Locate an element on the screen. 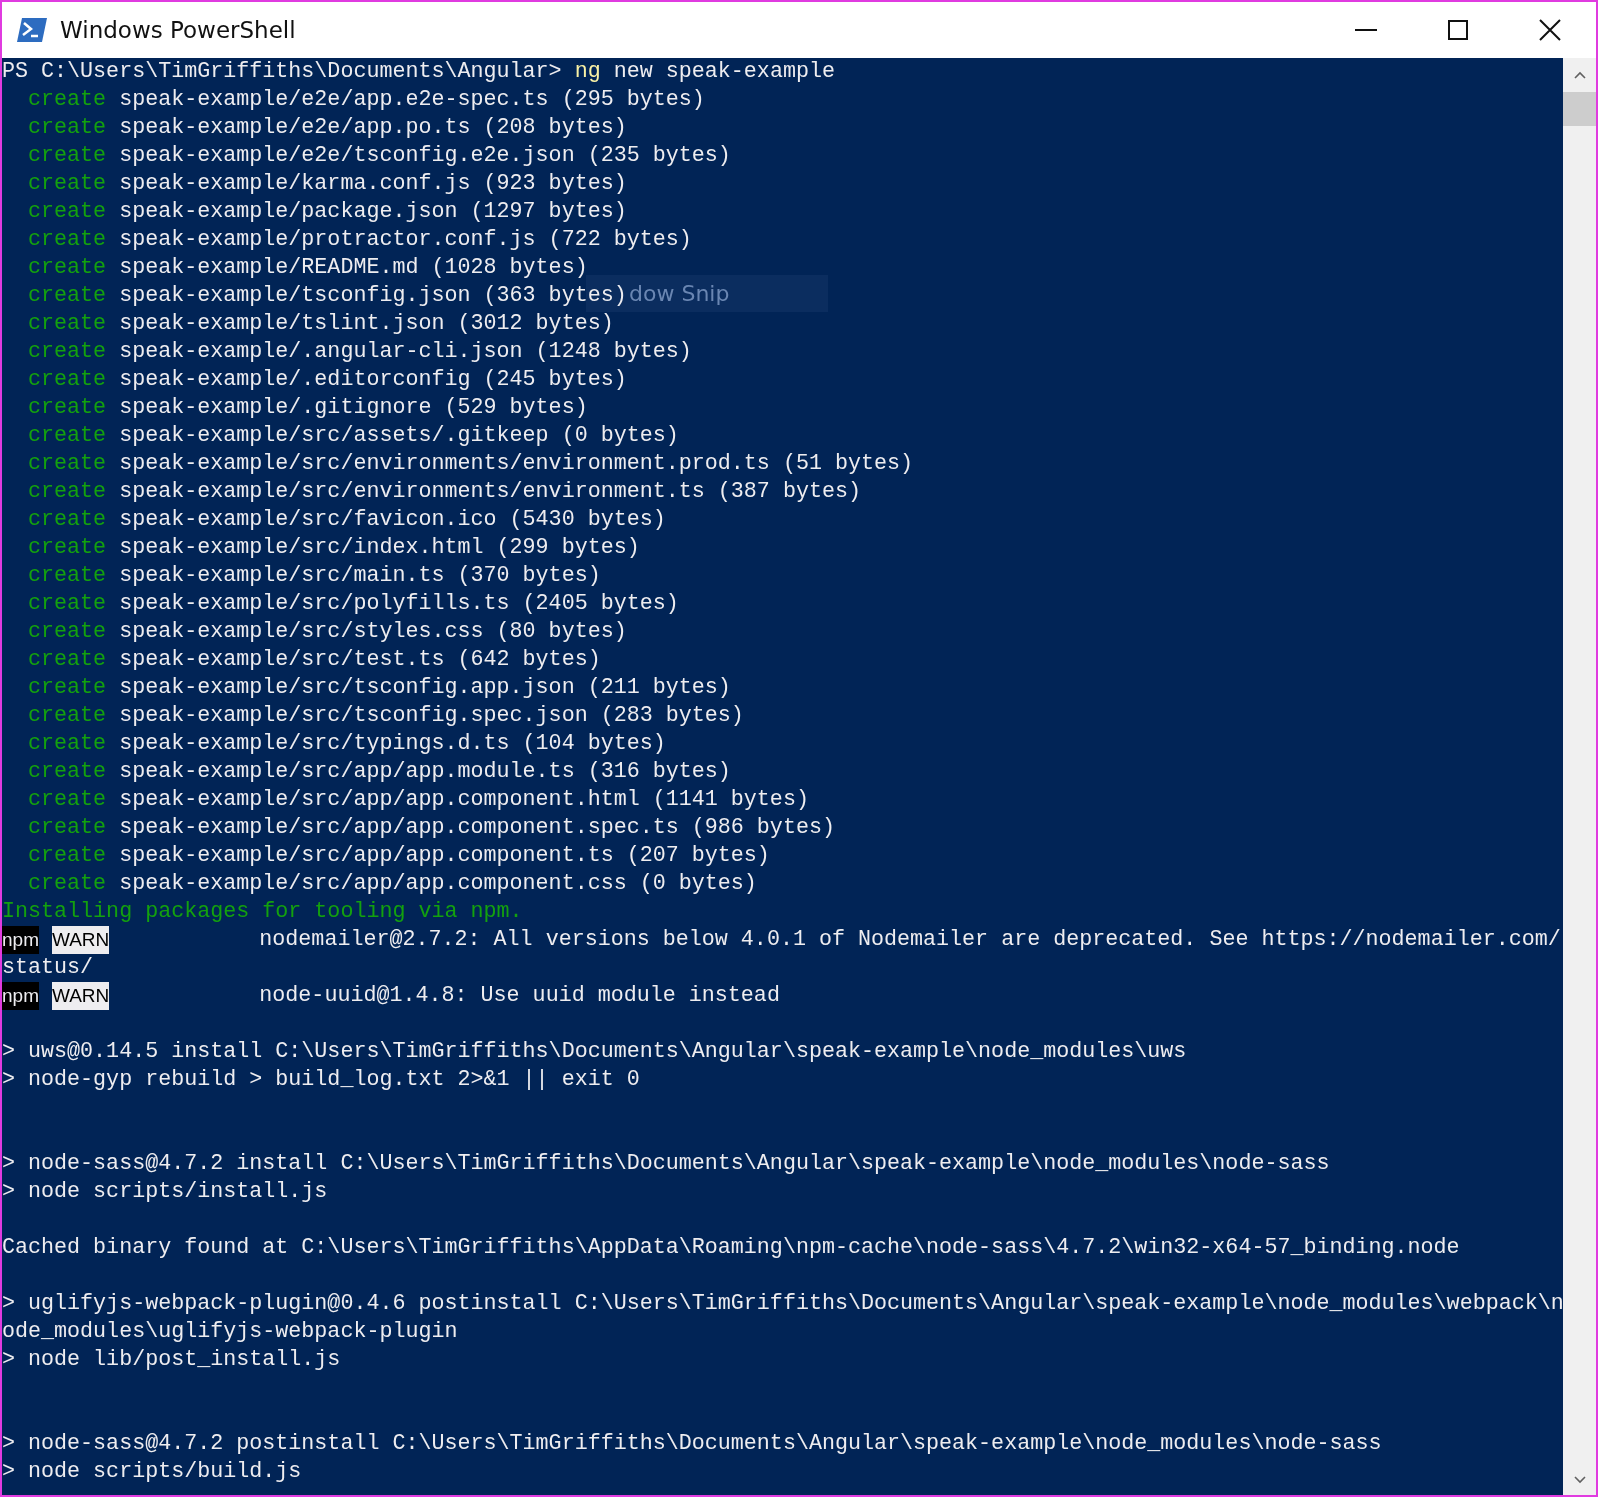 The height and width of the screenshot is (1497, 1598). output-line: create speak-example/tslint.json (3012 bytes) is located at coordinates (320, 324).